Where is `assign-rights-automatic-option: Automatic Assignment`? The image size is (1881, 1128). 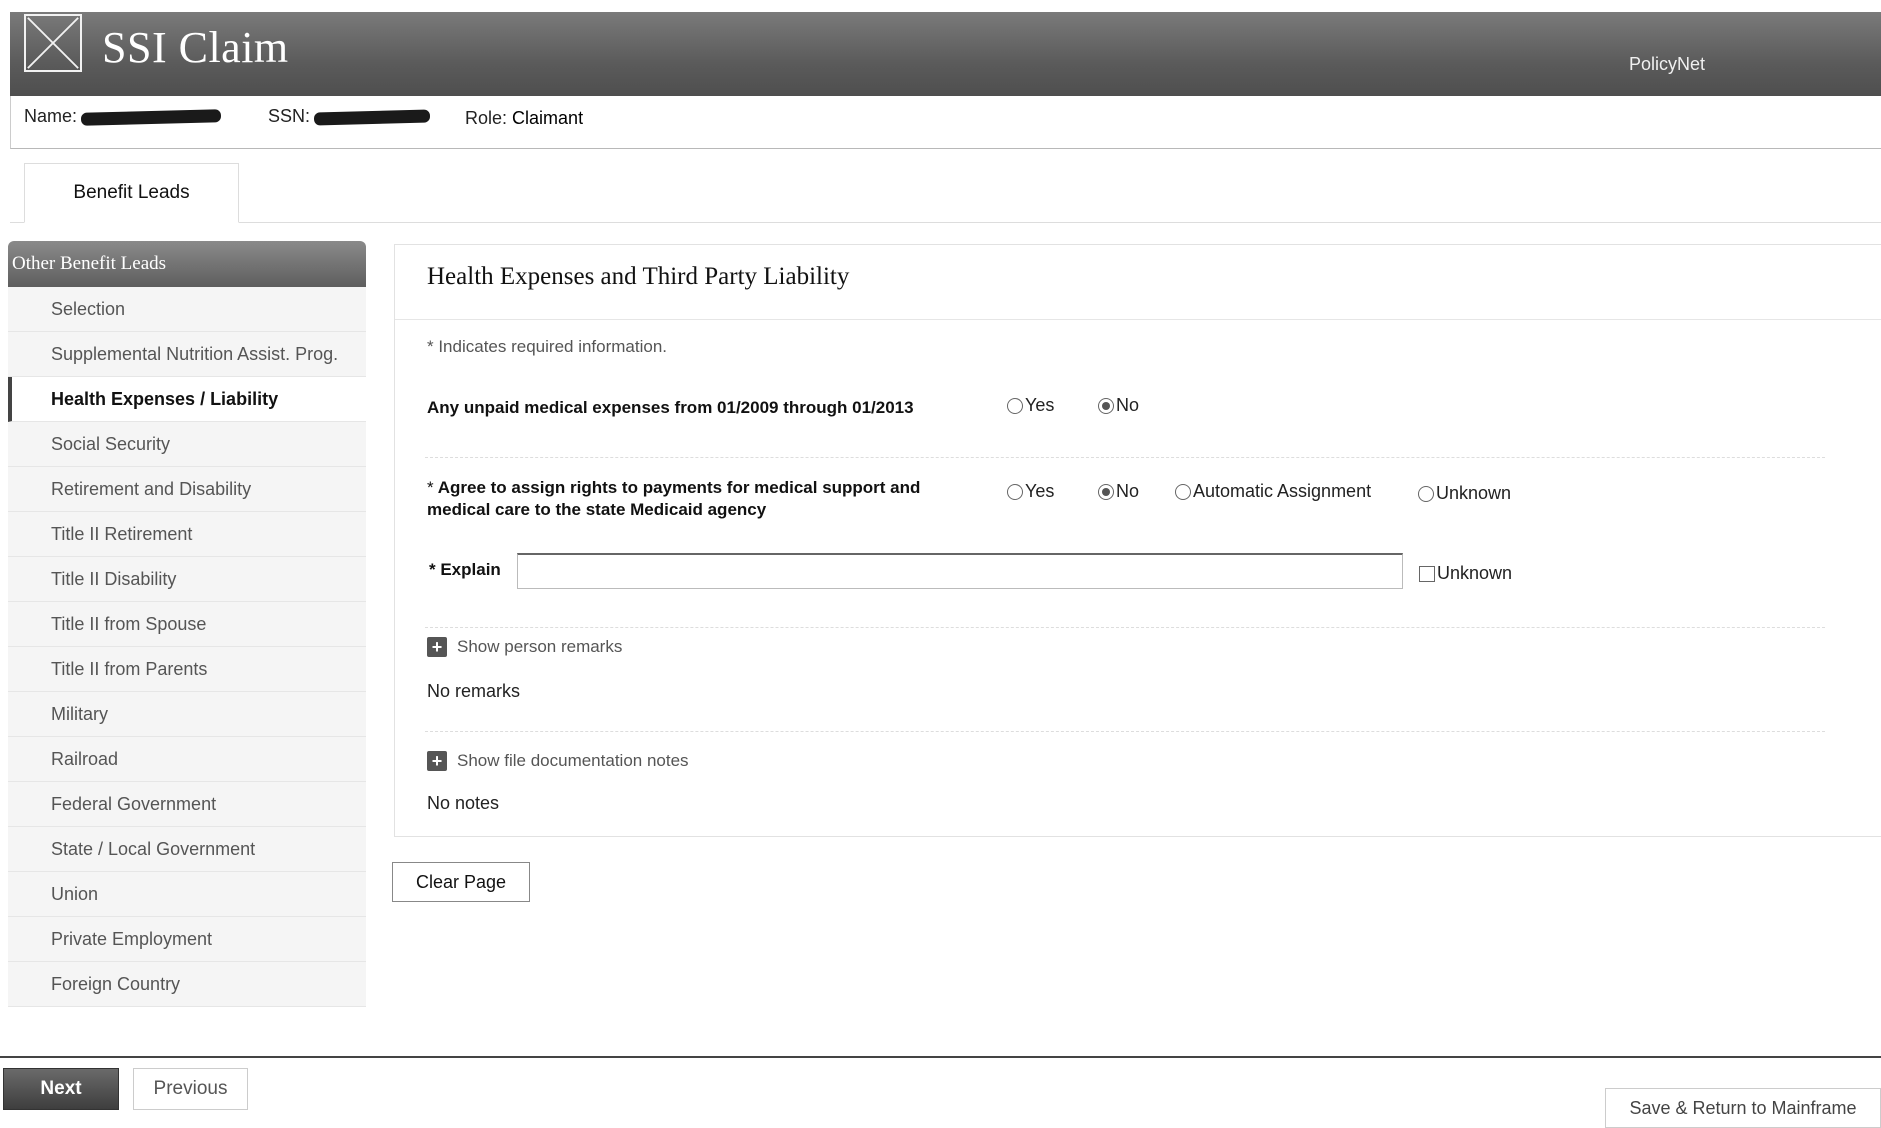
assign-rights-automatic-option: Automatic Assignment is located at coordinates (1273, 491).